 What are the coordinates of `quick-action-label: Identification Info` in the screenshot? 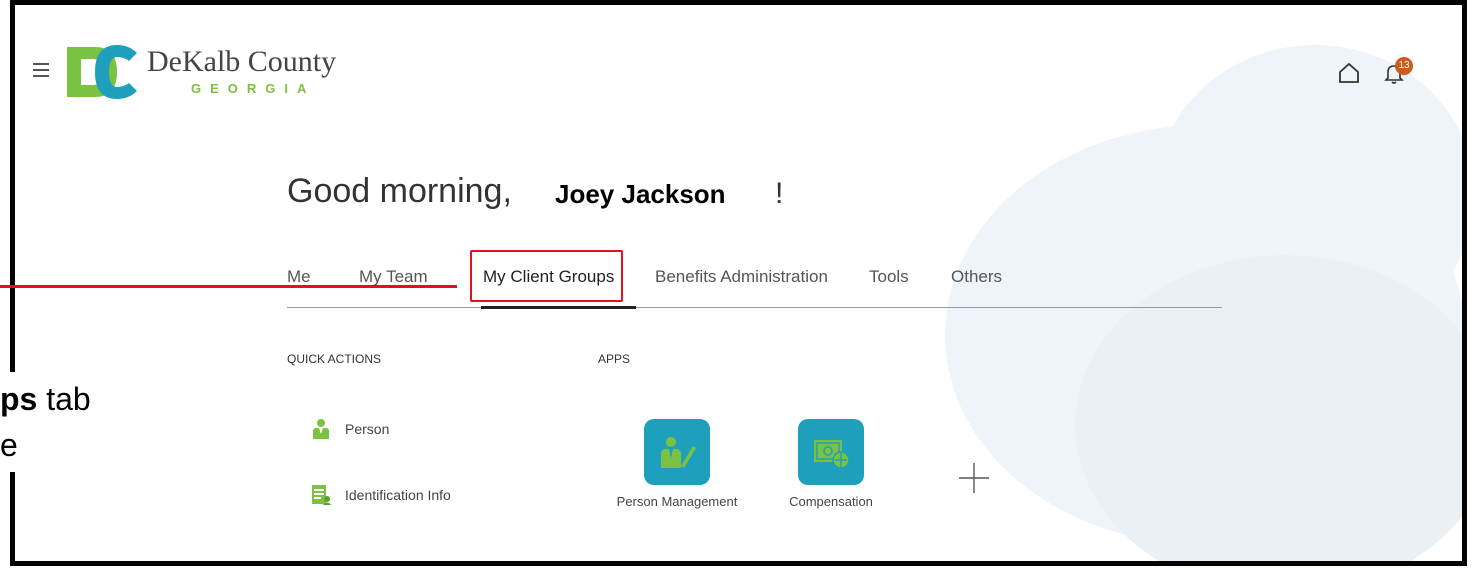 It's located at (398, 495).